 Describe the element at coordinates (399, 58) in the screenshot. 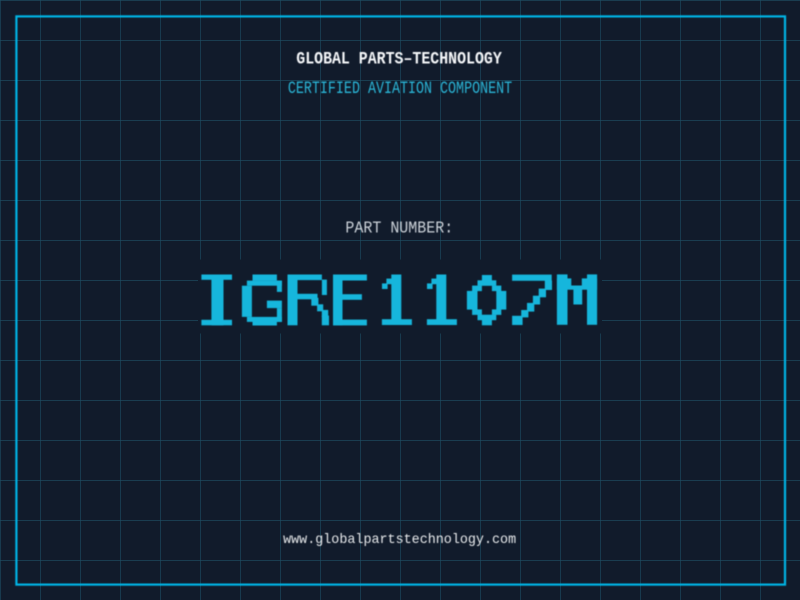

I see `svg-text: GLOBAL PARTS–TECHNOLOGY` at that location.